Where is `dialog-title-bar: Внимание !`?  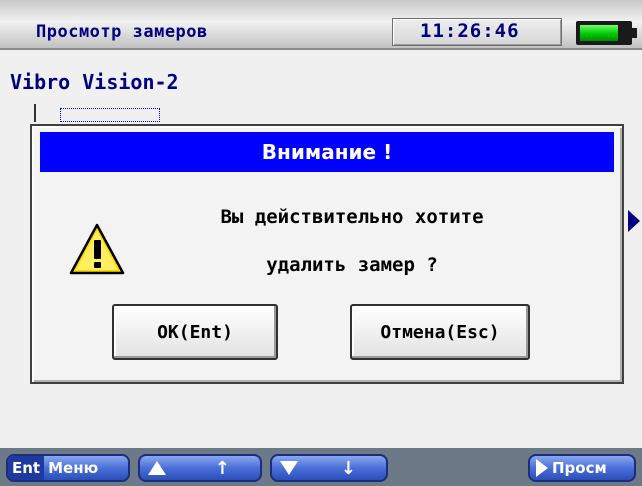 dialog-title-bar: Внимание ! is located at coordinates (327, 152).